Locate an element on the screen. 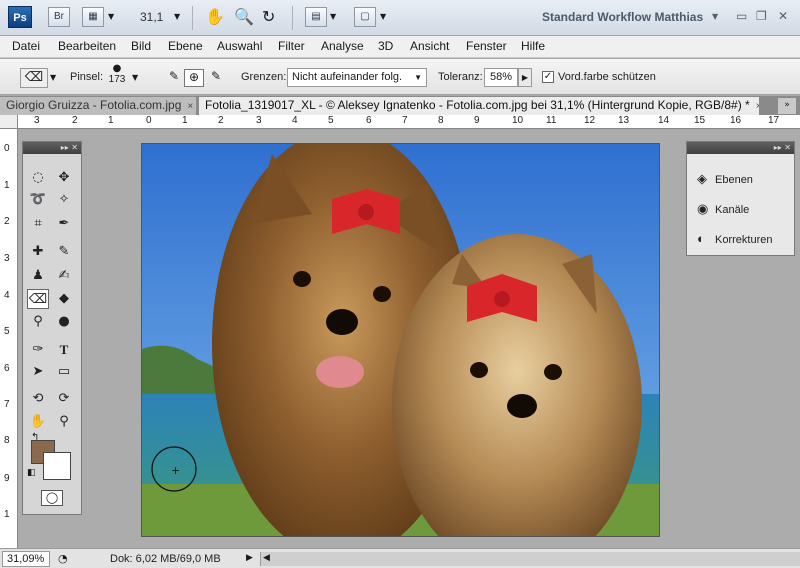 Image resolution: width=800 pixels, height=568 pixels. sampling-continuous-icon: ✎ is located at coordinates (174, 78).